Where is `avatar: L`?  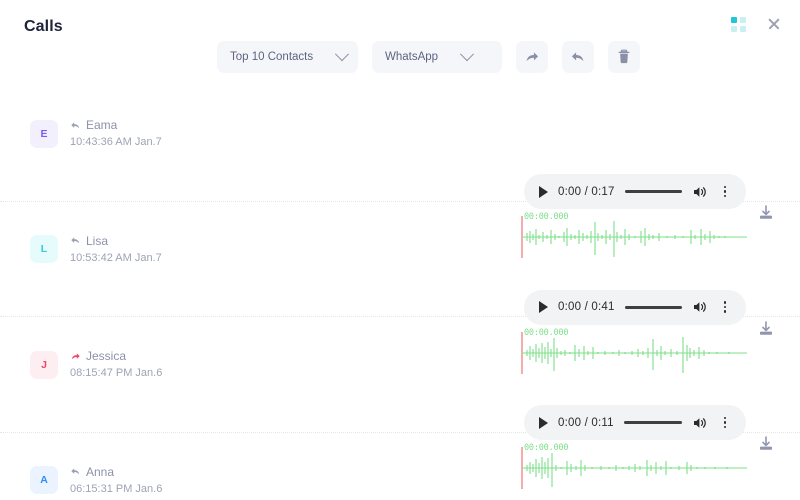
avatar: L is located at coordinates (44, 249).